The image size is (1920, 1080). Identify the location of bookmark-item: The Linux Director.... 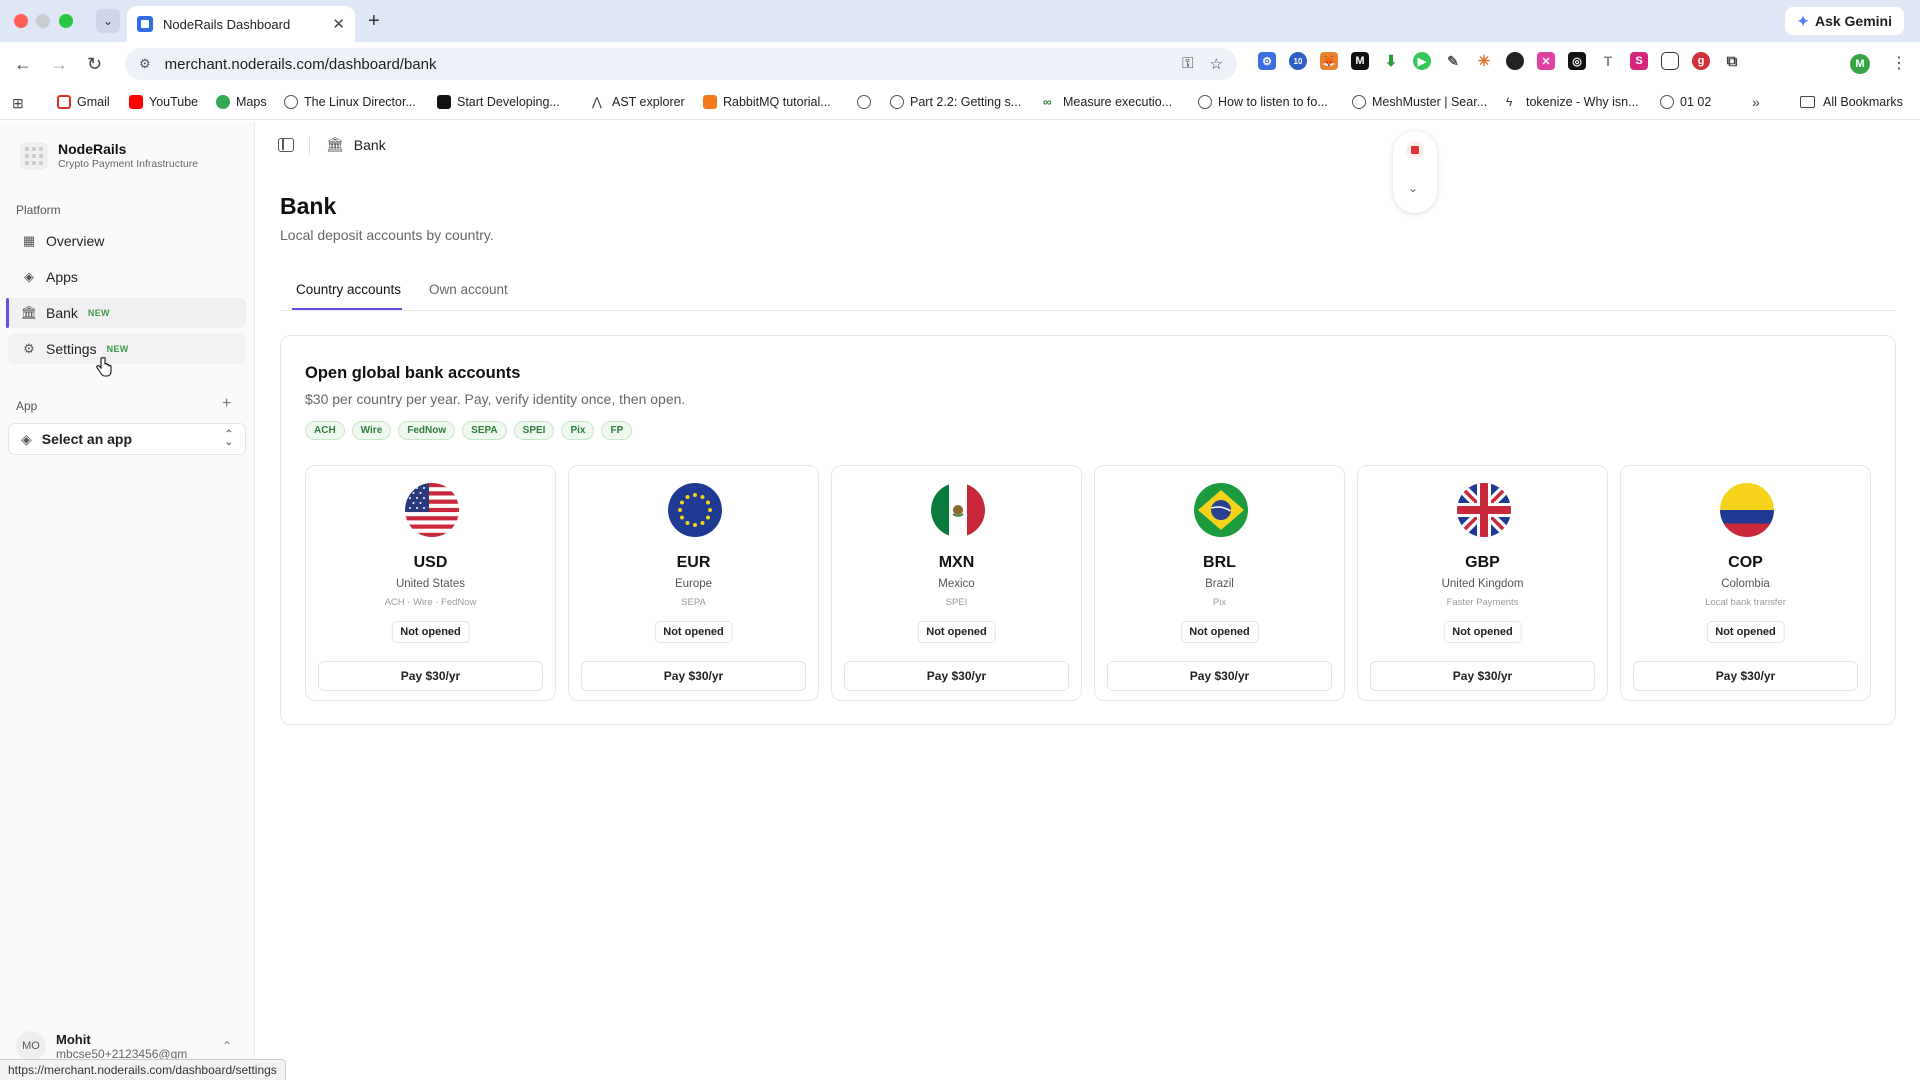
(350, 102).